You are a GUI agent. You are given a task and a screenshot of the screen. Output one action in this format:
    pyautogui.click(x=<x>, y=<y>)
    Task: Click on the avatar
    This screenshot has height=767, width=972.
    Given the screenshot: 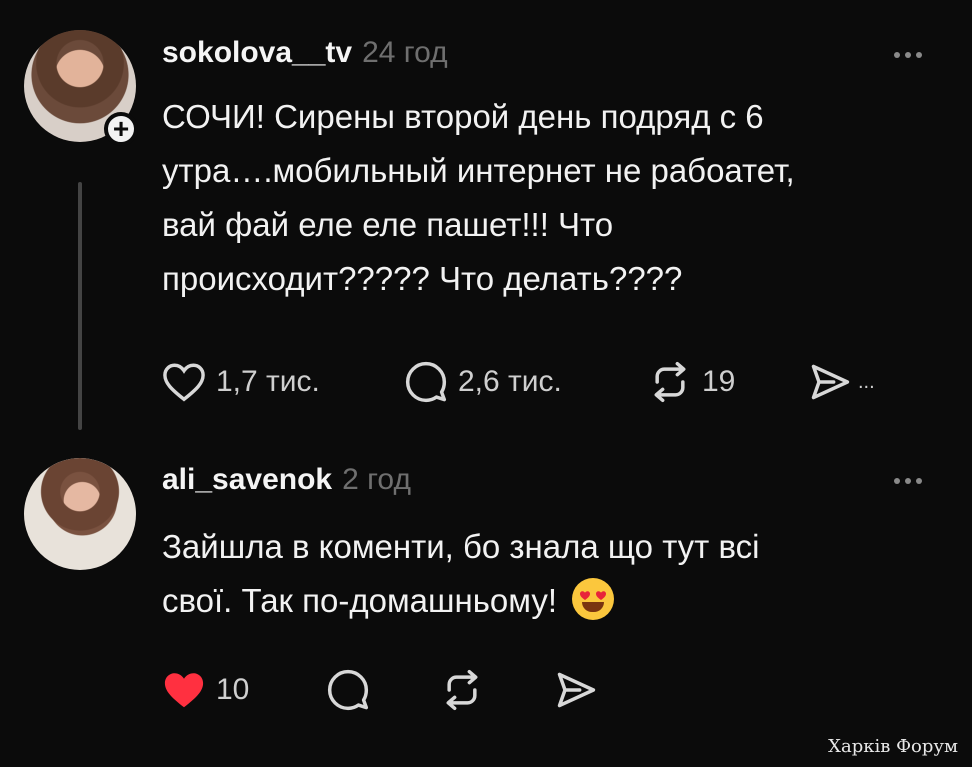 What is the action you would take?
    pyautogui.click(x=80, y=514)
    